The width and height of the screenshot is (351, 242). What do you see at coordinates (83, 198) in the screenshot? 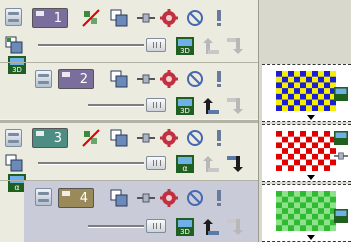
I see `layer-name: 4` at bounding box center [83, 198].